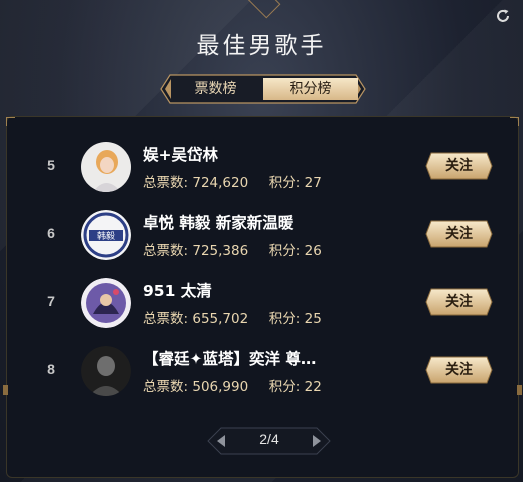 This screenshot has height=482, width=523. I want to click on list-item: 8 【睿廷✦蓝塔】奕洋 尊… 总票数: 506,990 积分: 22 关注, so click(262, 371).